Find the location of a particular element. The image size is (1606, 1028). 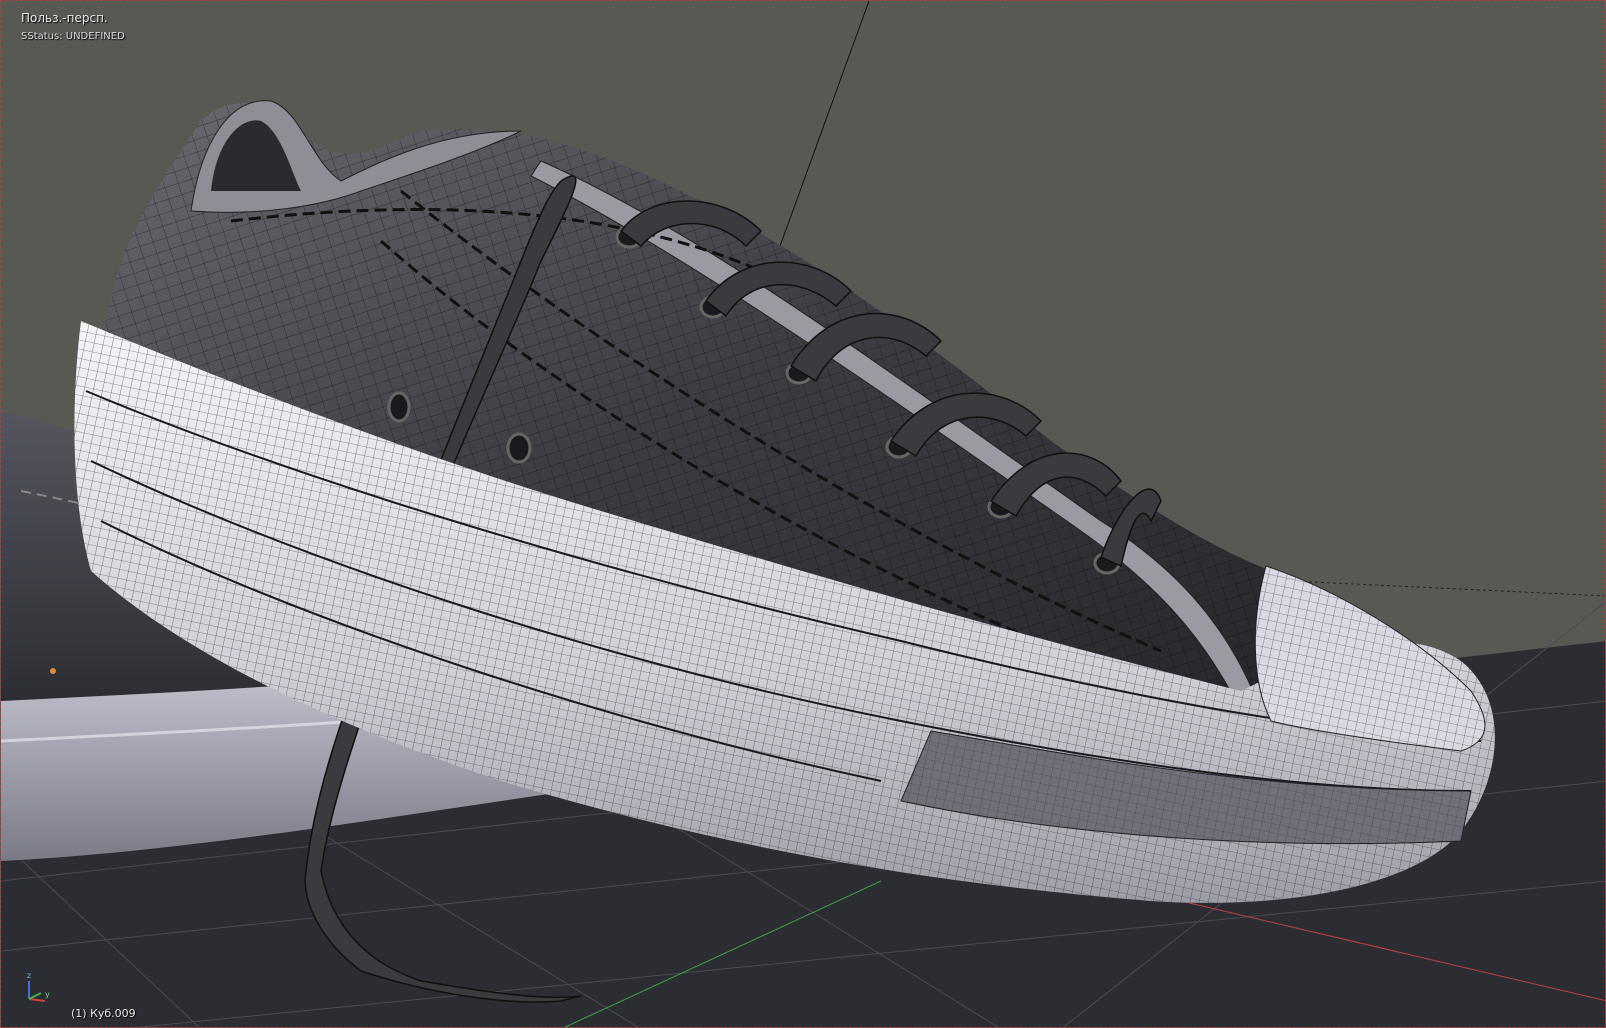

gizmo-y-label: y is located at coordinates (47, 994).